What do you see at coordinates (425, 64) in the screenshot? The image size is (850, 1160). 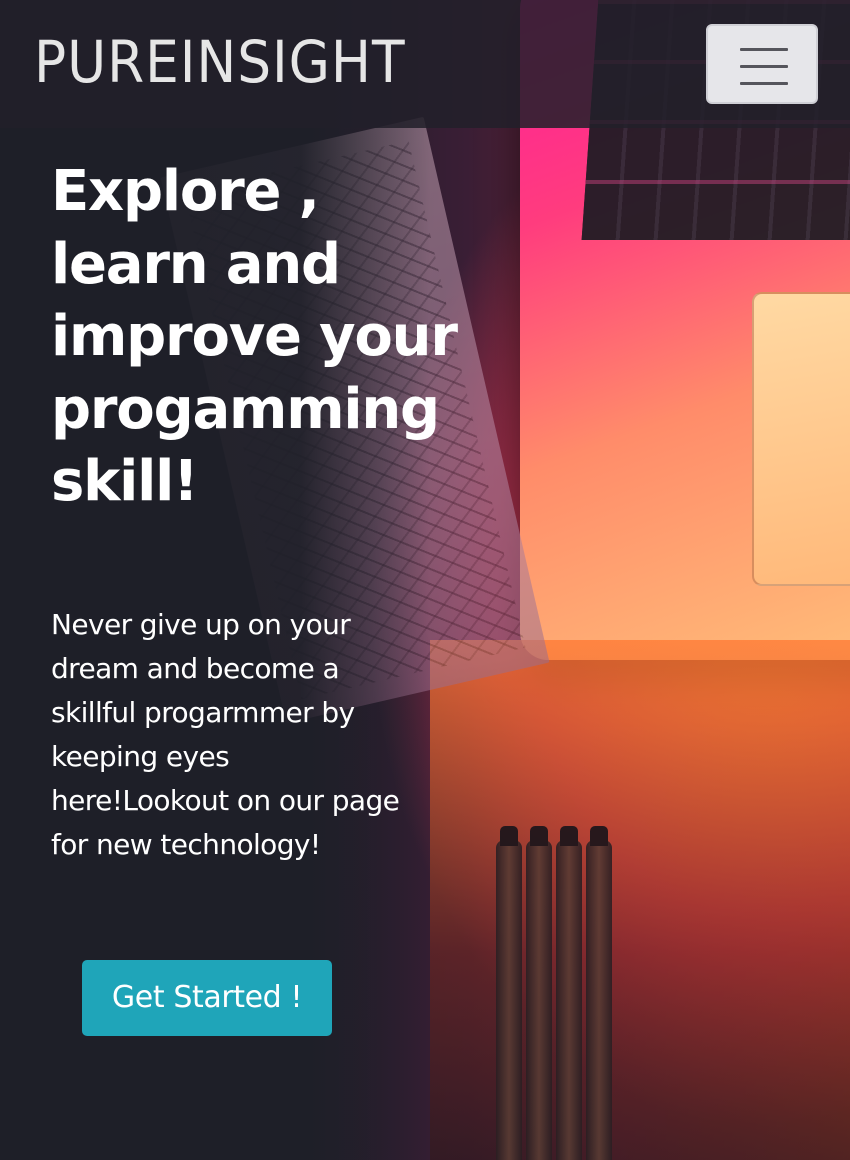 I see `navbar: PUREINSIGHT` at bounding box center [425, 64].